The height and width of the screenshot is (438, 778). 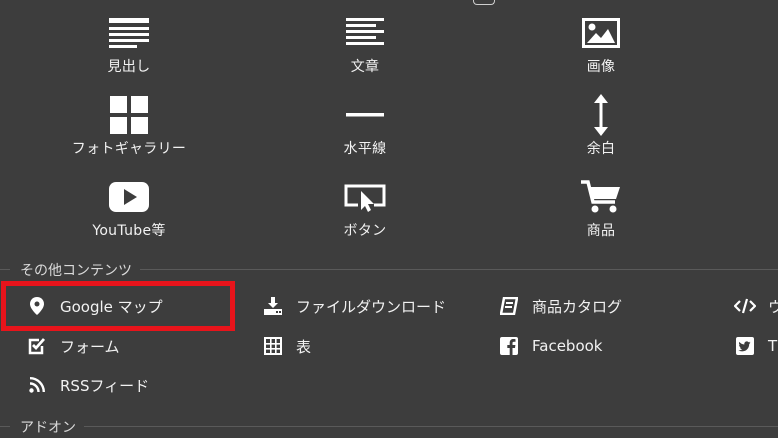 What do you see at coordinates (37, 385) in the screenshot?
I see `rss-icon` at bounding box center [37, 385].